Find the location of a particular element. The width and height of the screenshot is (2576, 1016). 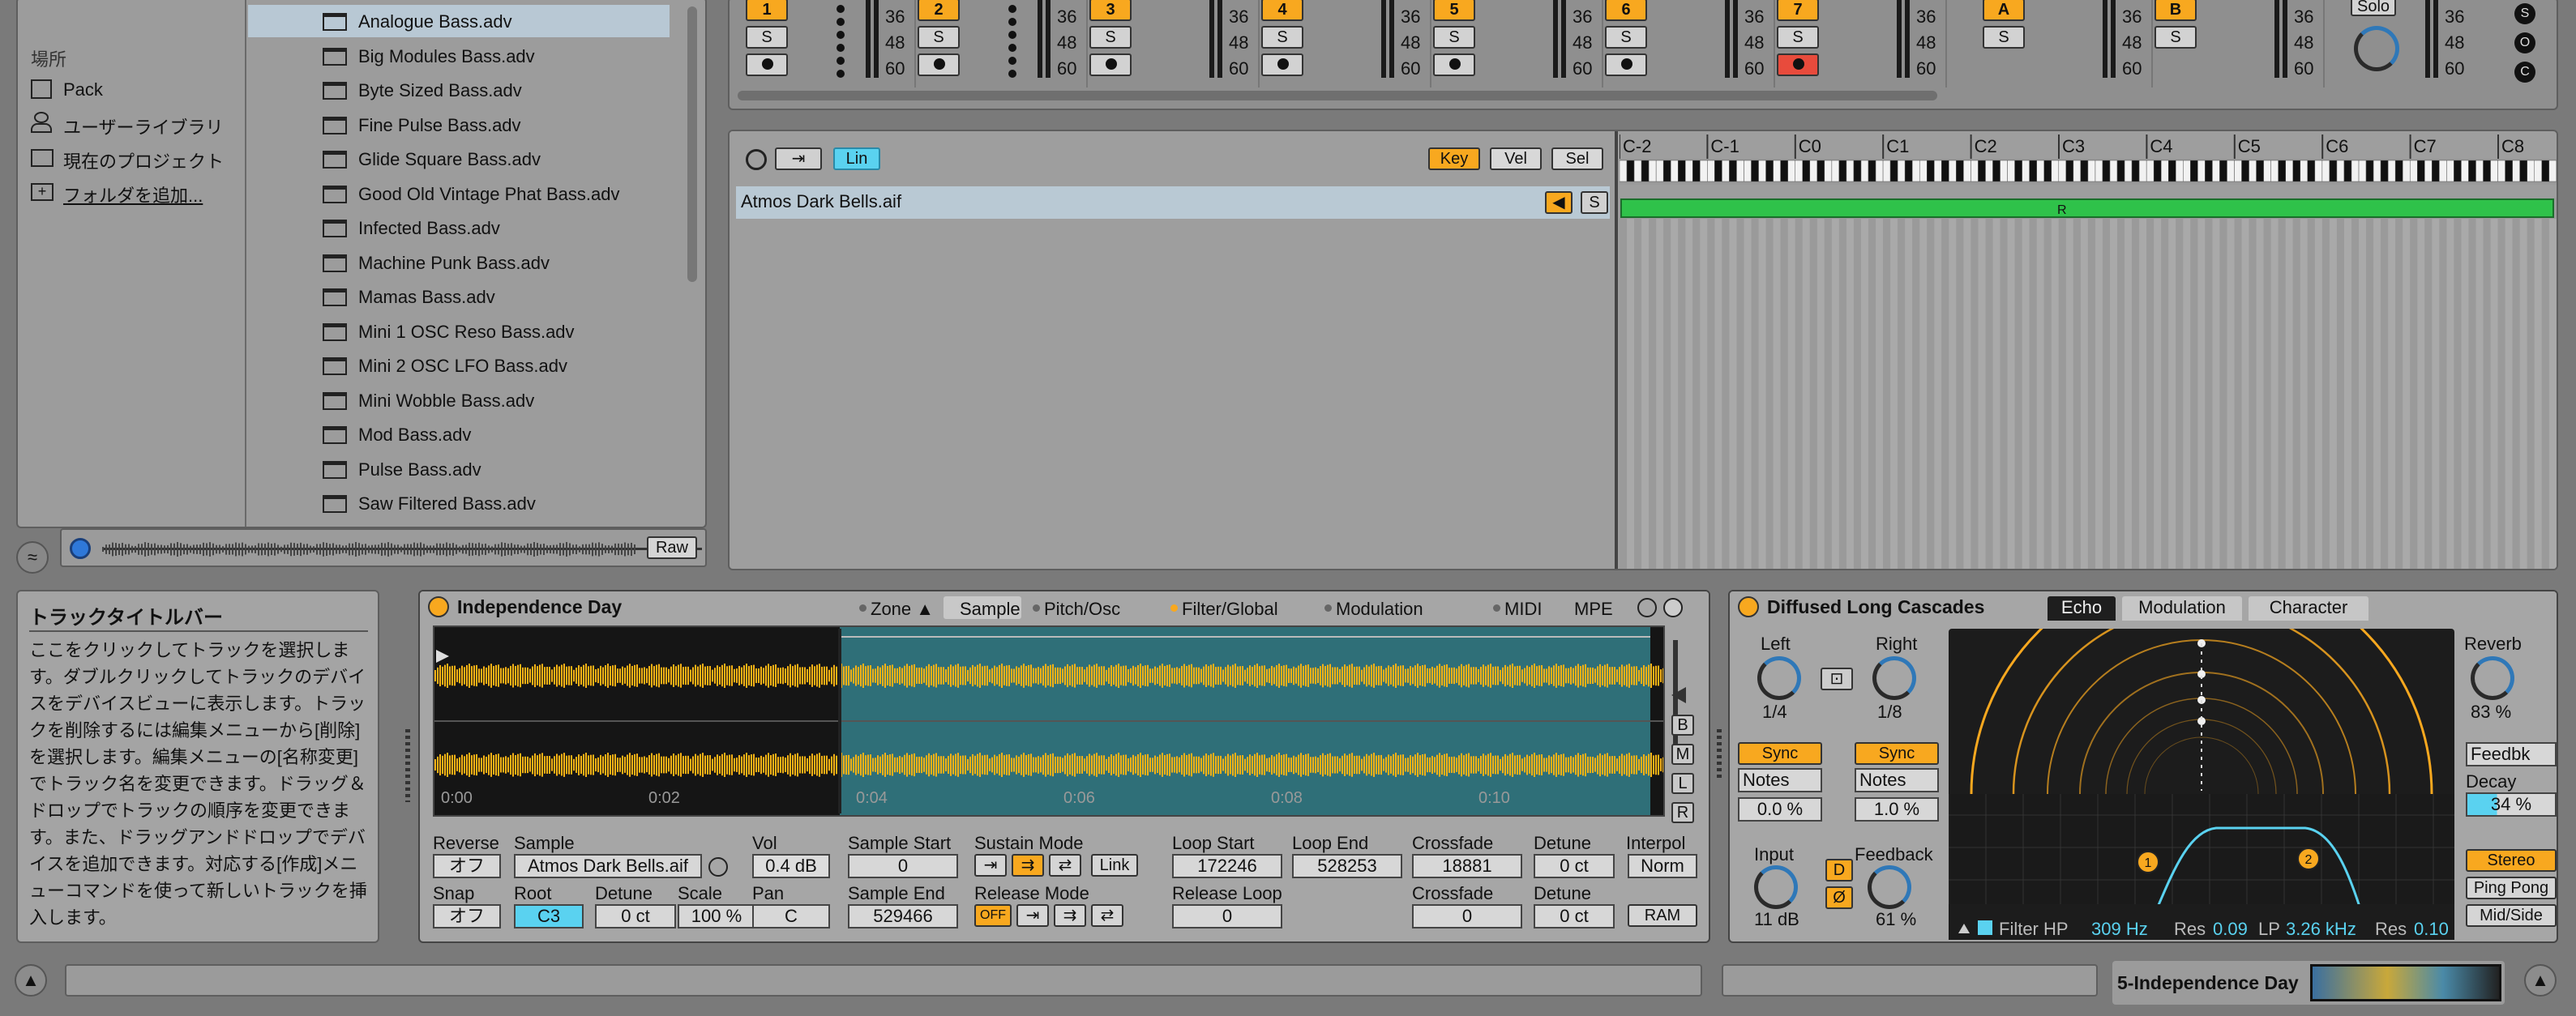

file-item: Saw Filtered Bass.adv is located at coordinates (459, 503).